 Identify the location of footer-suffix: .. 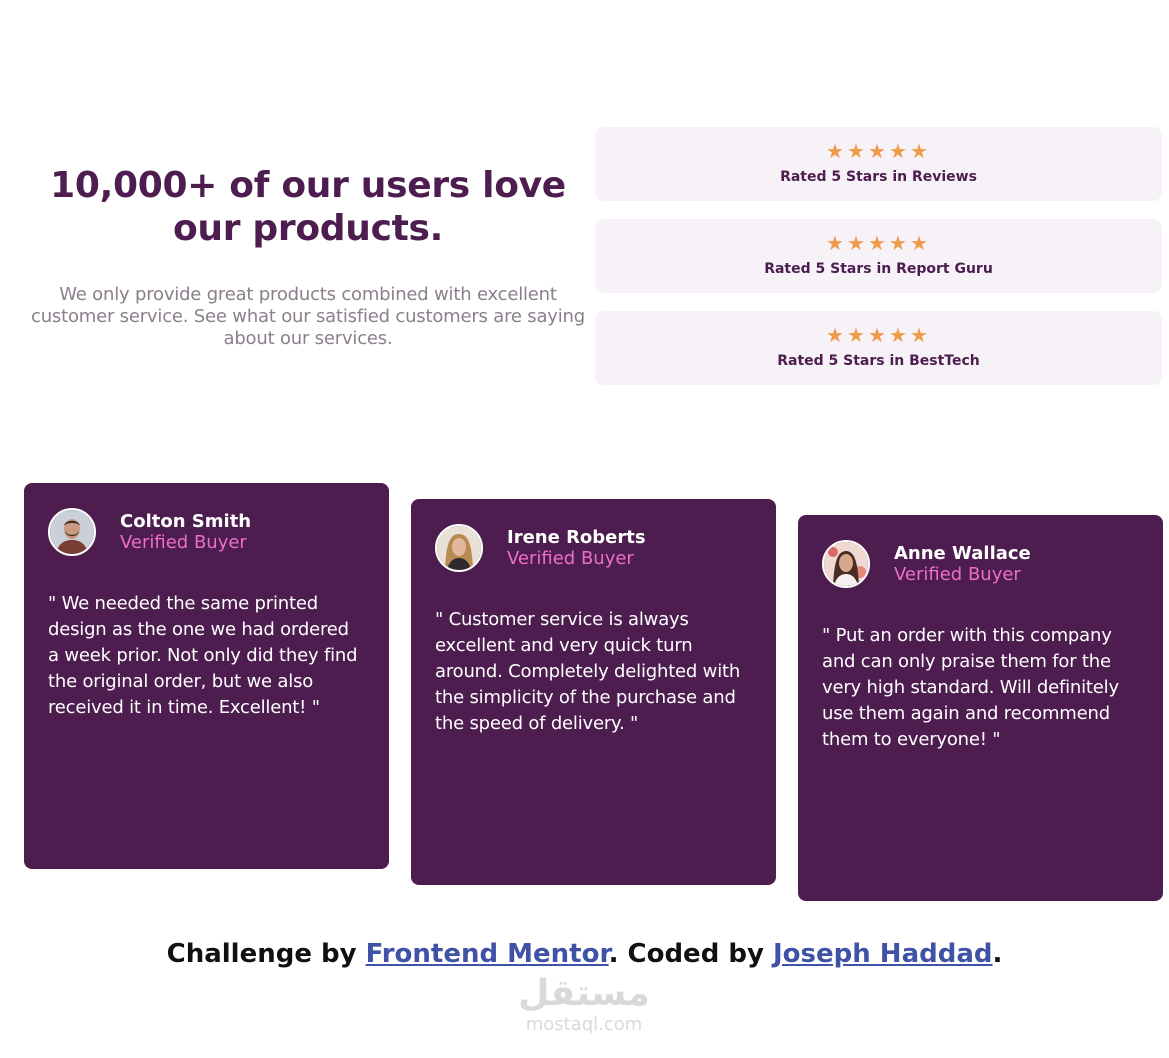
(997, 954).